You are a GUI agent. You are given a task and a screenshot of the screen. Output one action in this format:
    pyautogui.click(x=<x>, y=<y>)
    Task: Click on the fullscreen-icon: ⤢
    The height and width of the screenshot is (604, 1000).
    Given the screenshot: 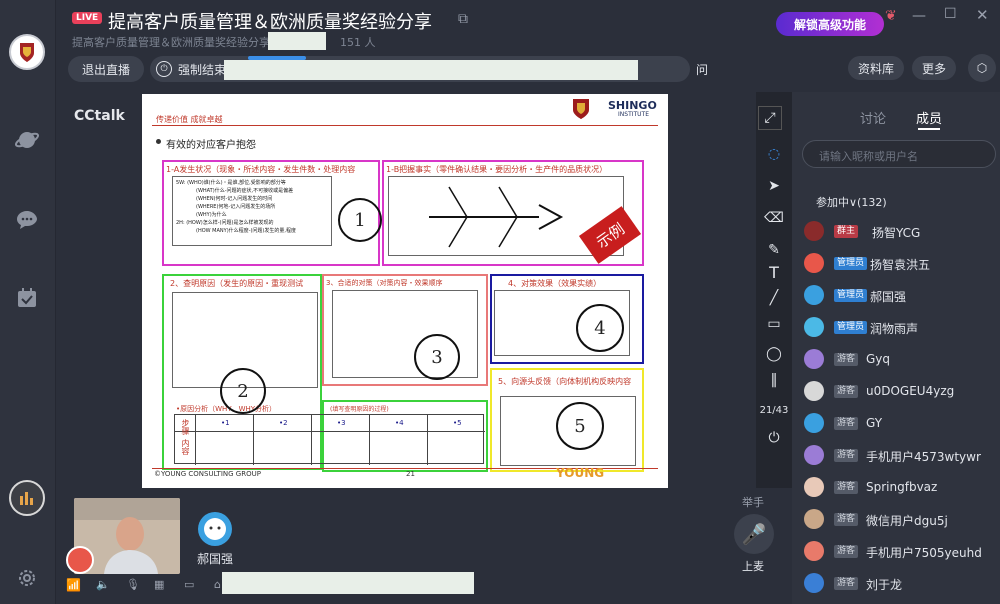 What is the action you would take?
    pyautogui.click(x=770, y=118)
    